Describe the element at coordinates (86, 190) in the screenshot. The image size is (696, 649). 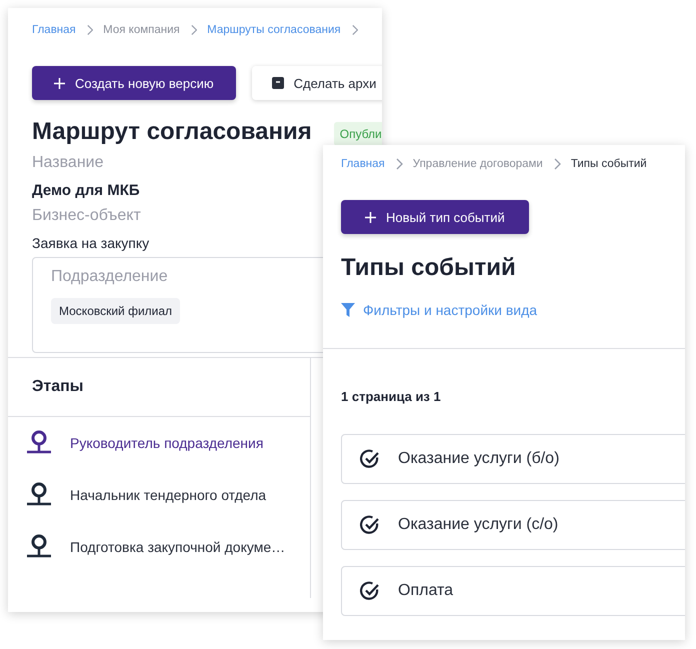
I see `field-value: Демо для МКБ` at that location.